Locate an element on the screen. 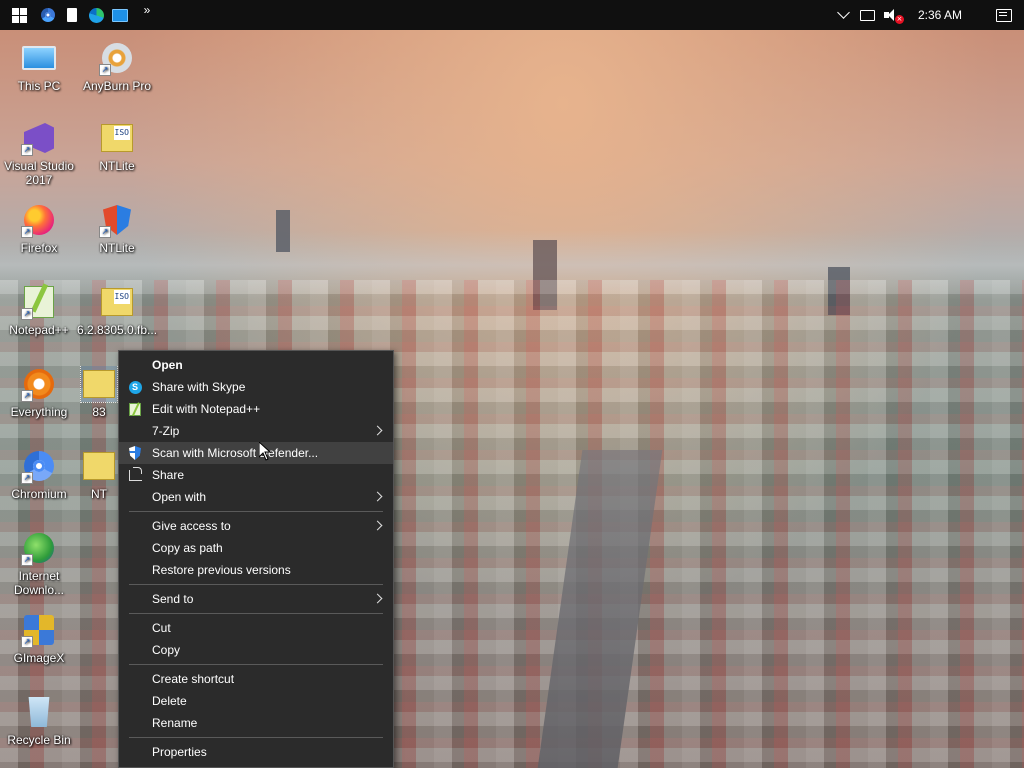  menu-item-cut: Cut is located at coordinates (256, 628).